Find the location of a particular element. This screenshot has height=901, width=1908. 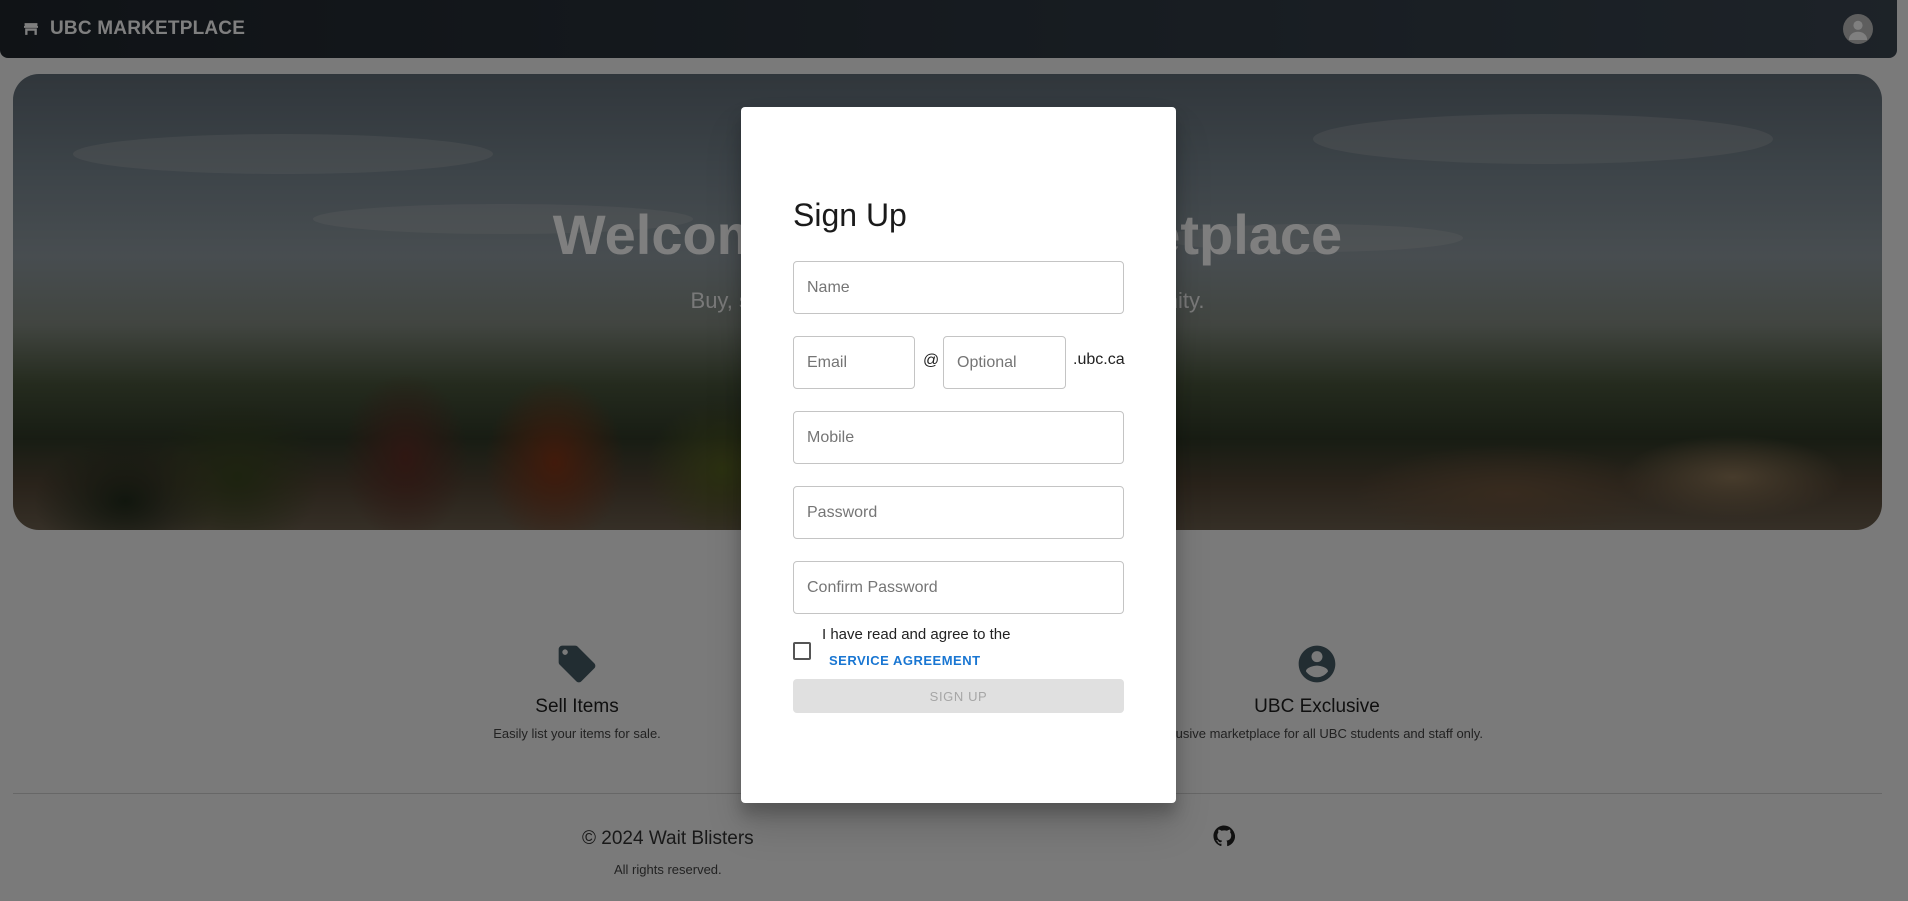

mobile-field is located at coordinates (958, 437).